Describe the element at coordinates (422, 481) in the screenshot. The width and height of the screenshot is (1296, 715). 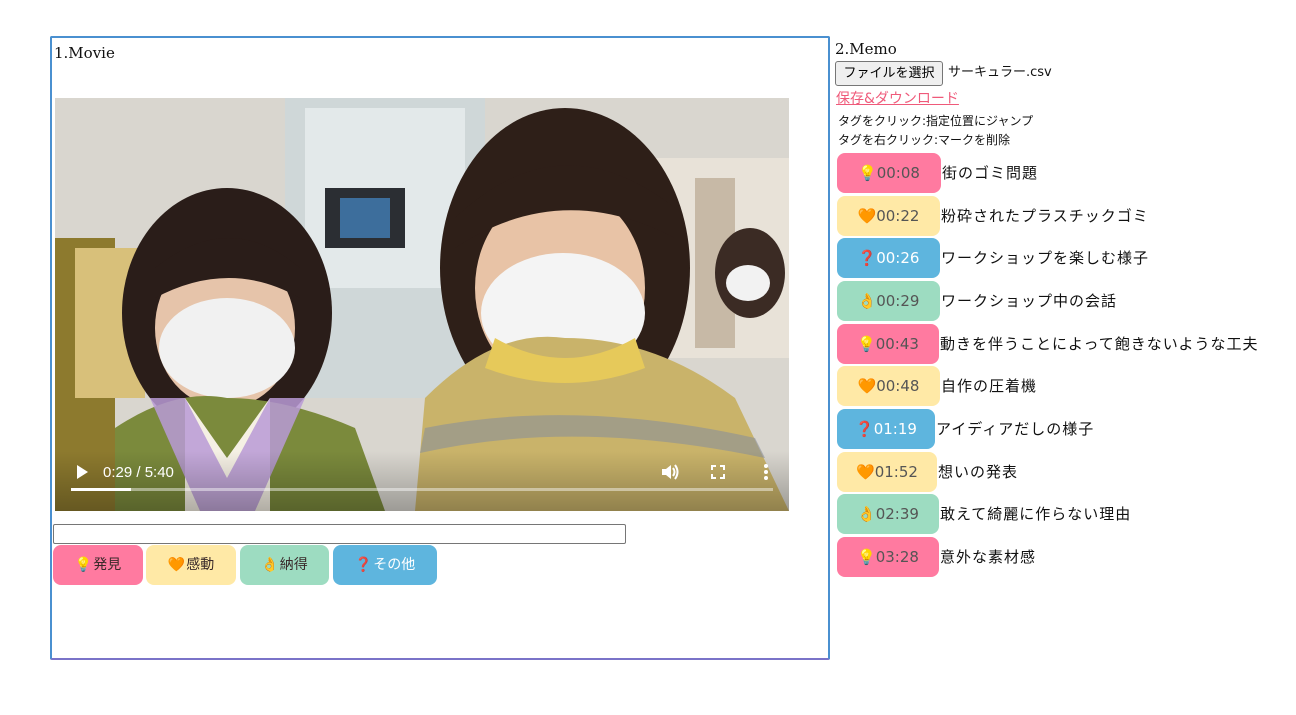
I see `video-controls: 0:29 / 5:40` at that location.